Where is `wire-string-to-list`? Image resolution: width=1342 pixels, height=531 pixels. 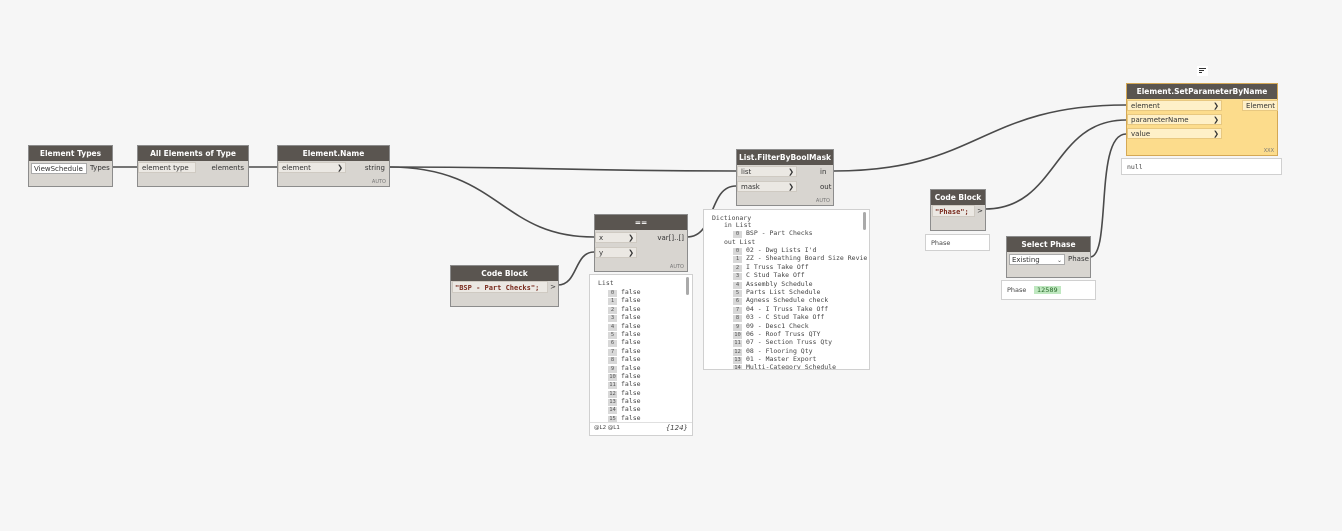 wire-string-to-list is located at coordinates (562, 169).